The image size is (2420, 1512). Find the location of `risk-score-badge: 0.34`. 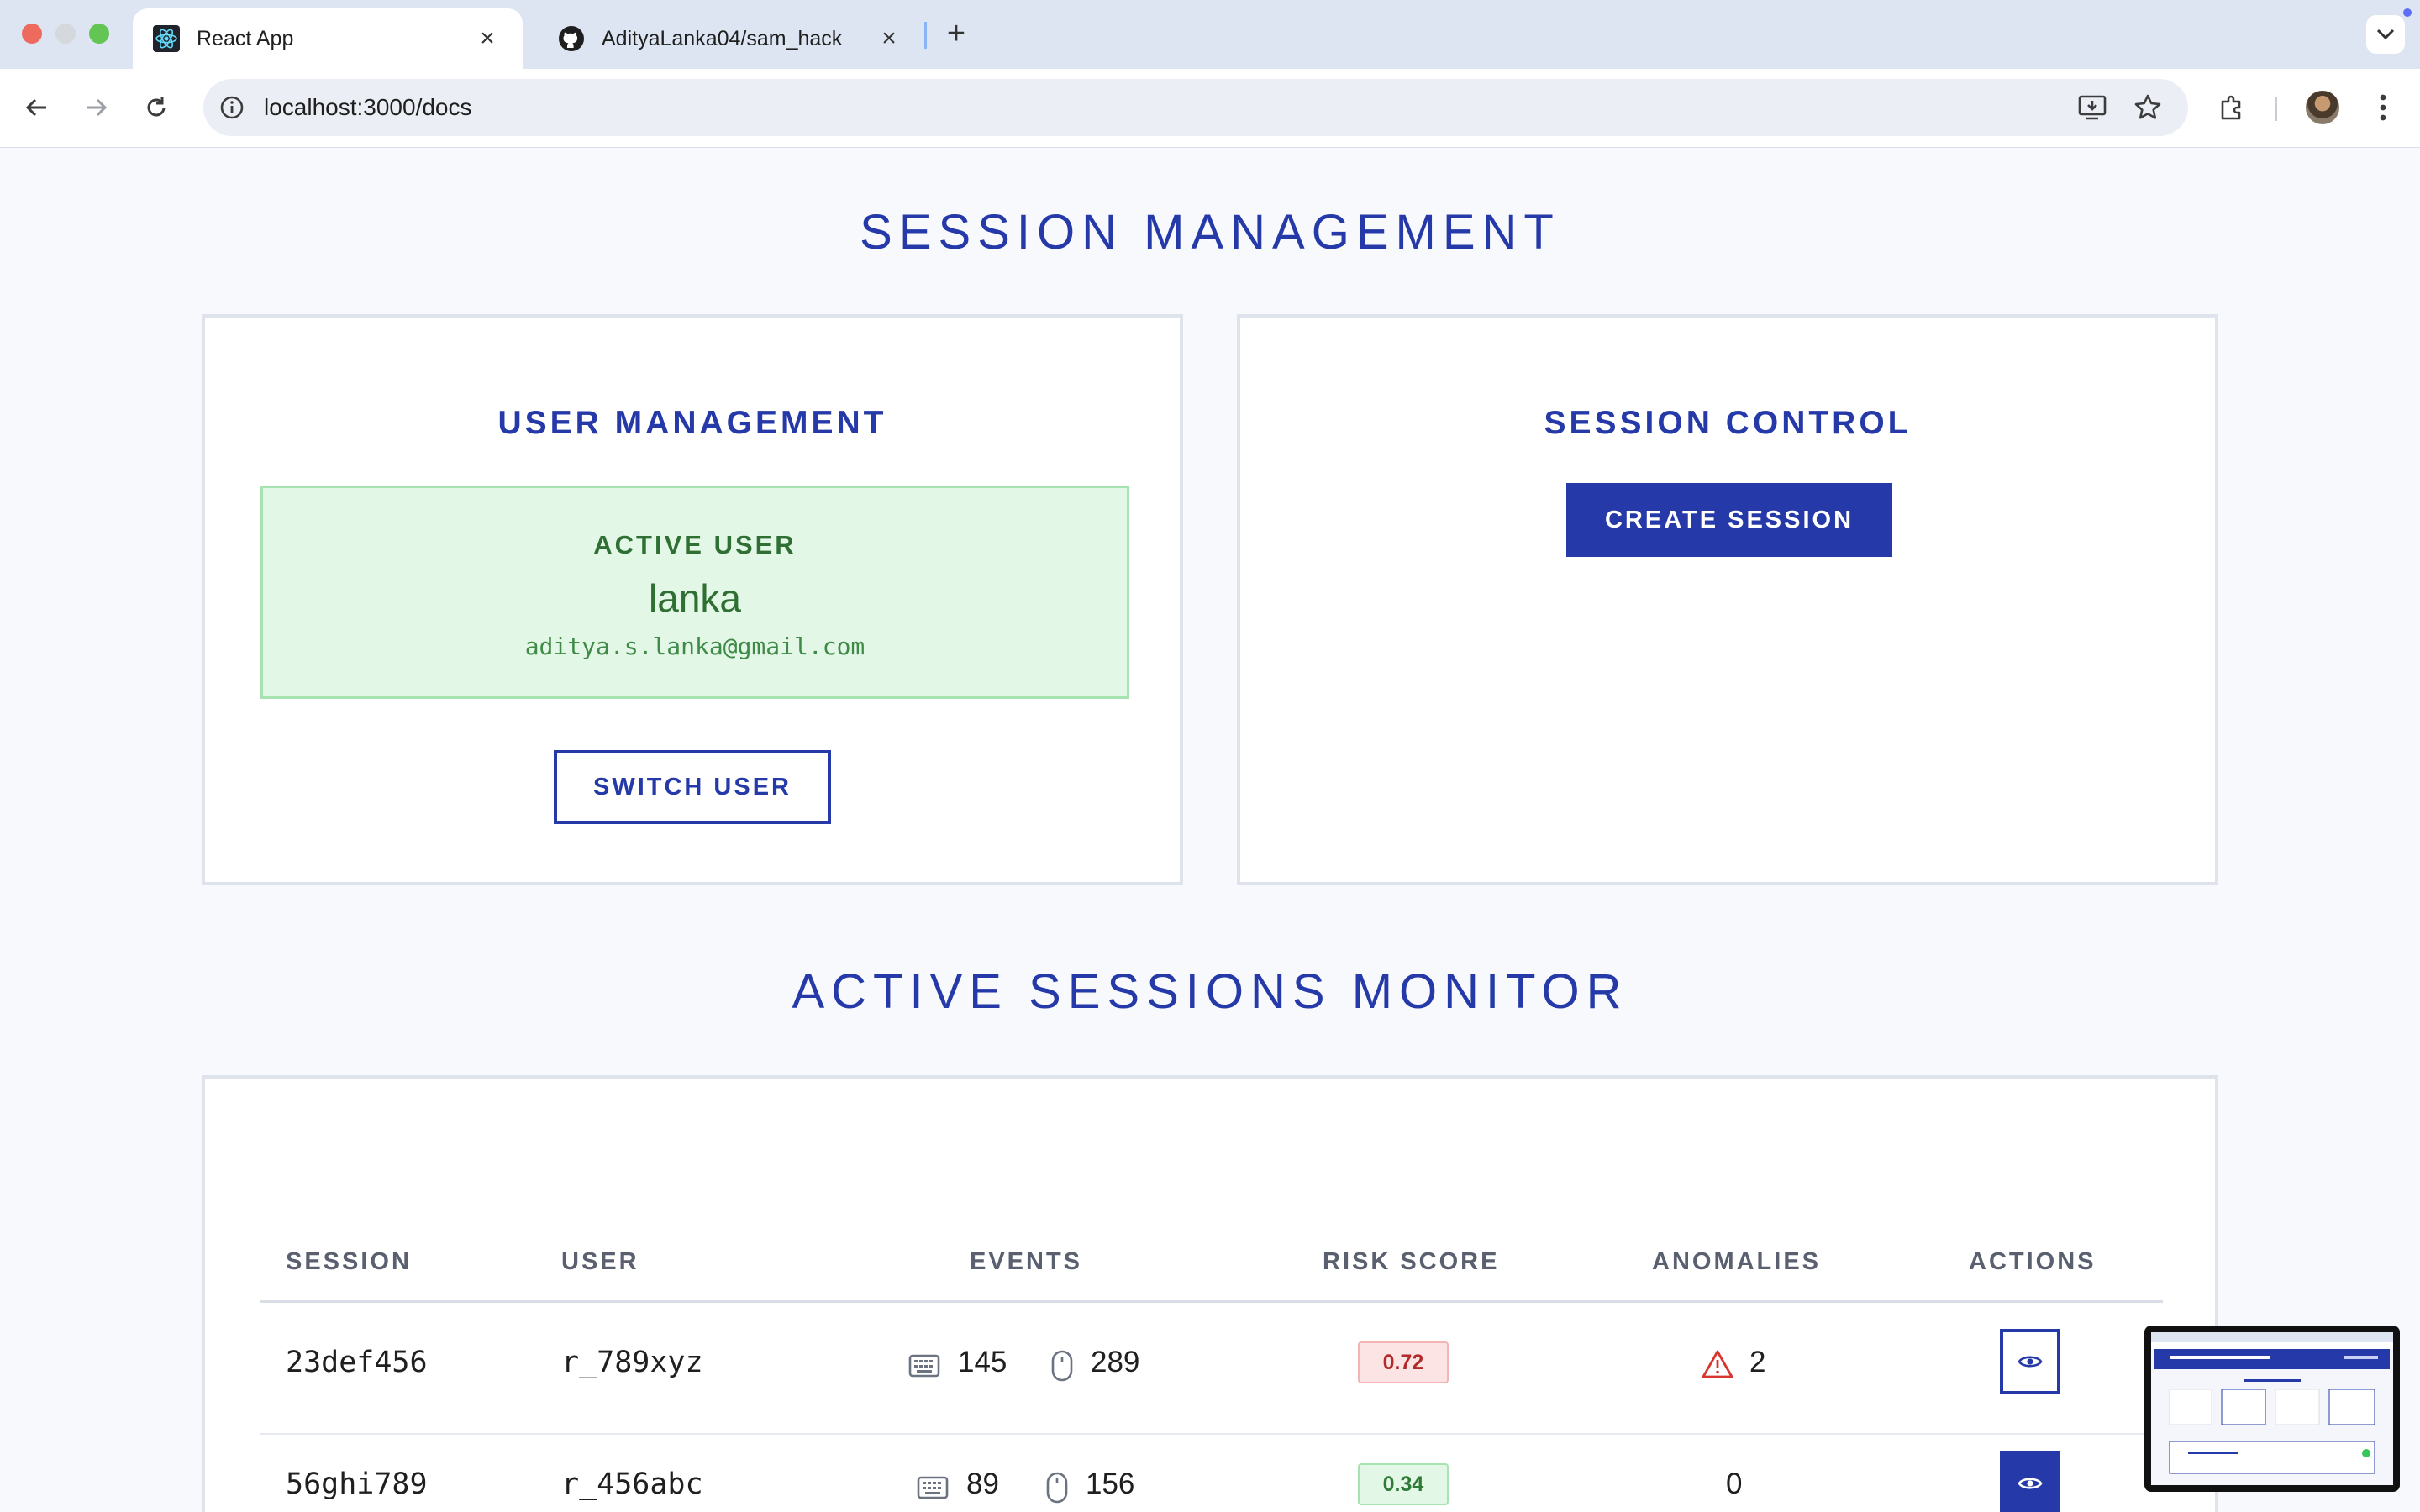

risk-score-badge: 0.34 is located at coordinates (1404, 1484).